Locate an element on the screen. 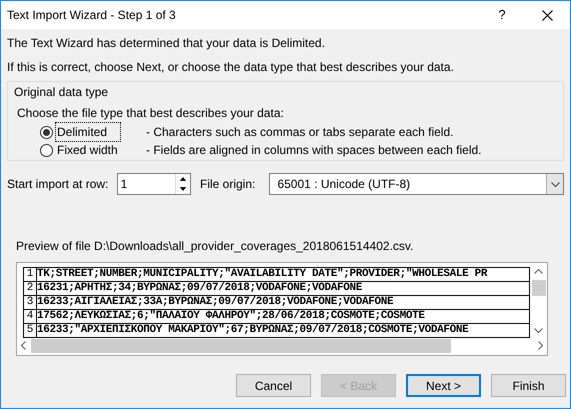  dialog-button: Finish is located at coordinates (528, 385).